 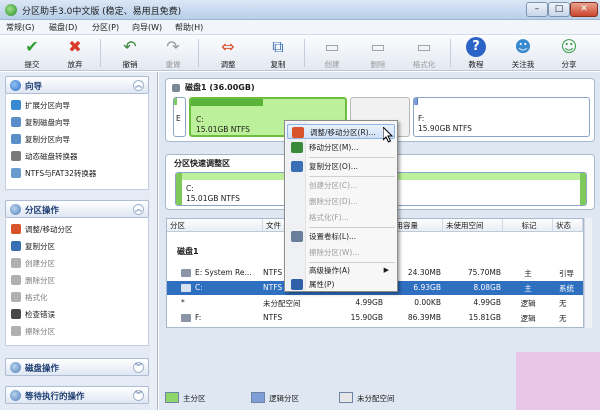 I want to click on wizard-item-ntfs-fat32: NTFS与FAT32转换器, so click(x=53, y=174).